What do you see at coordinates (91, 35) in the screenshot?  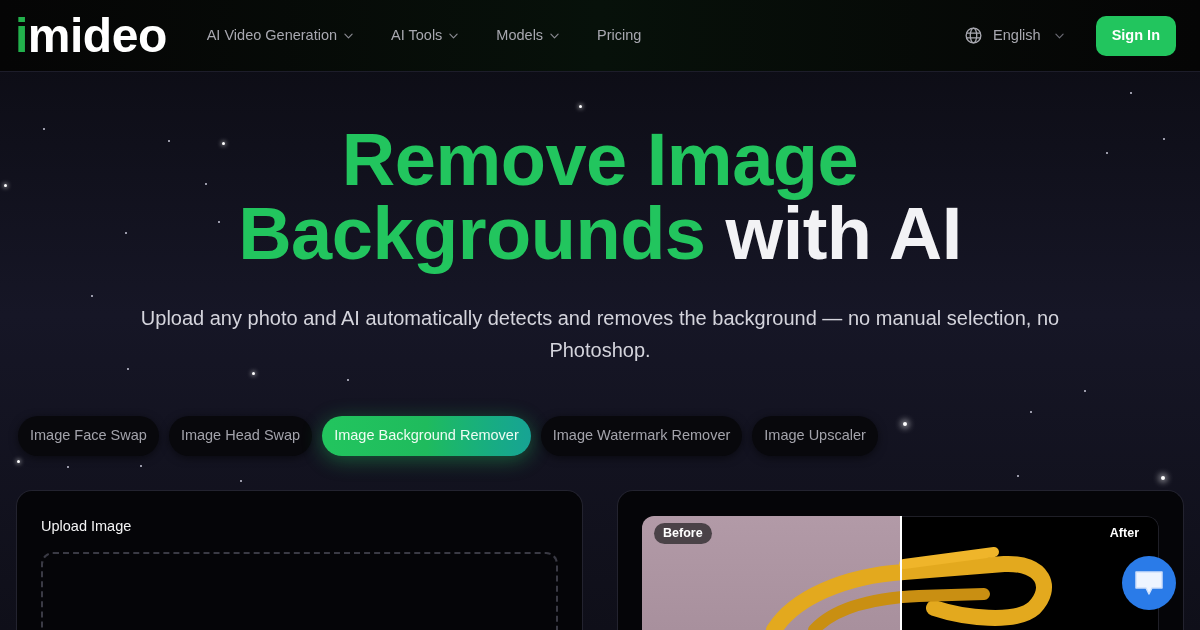 I see `logo: imideo` at bounding box center [91, 35].